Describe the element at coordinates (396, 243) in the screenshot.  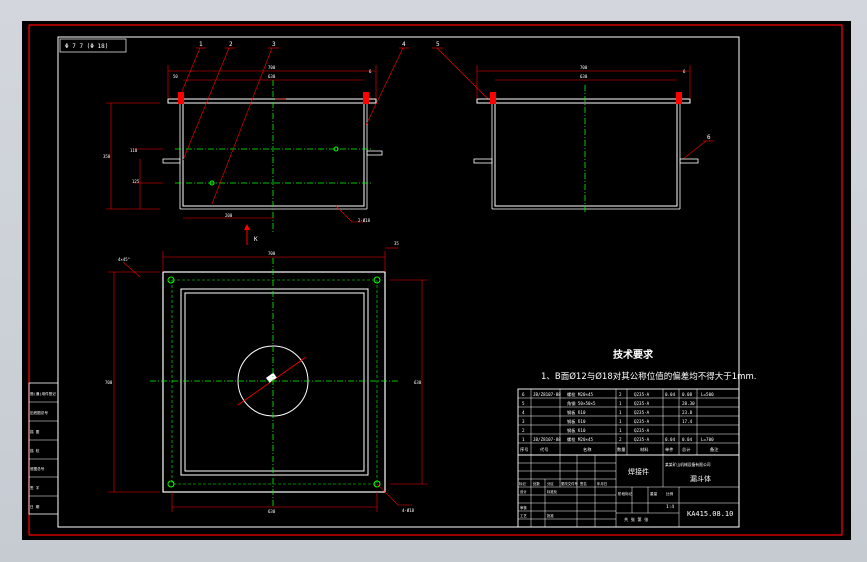
I see `dim-plan-corner: 35` at that location.